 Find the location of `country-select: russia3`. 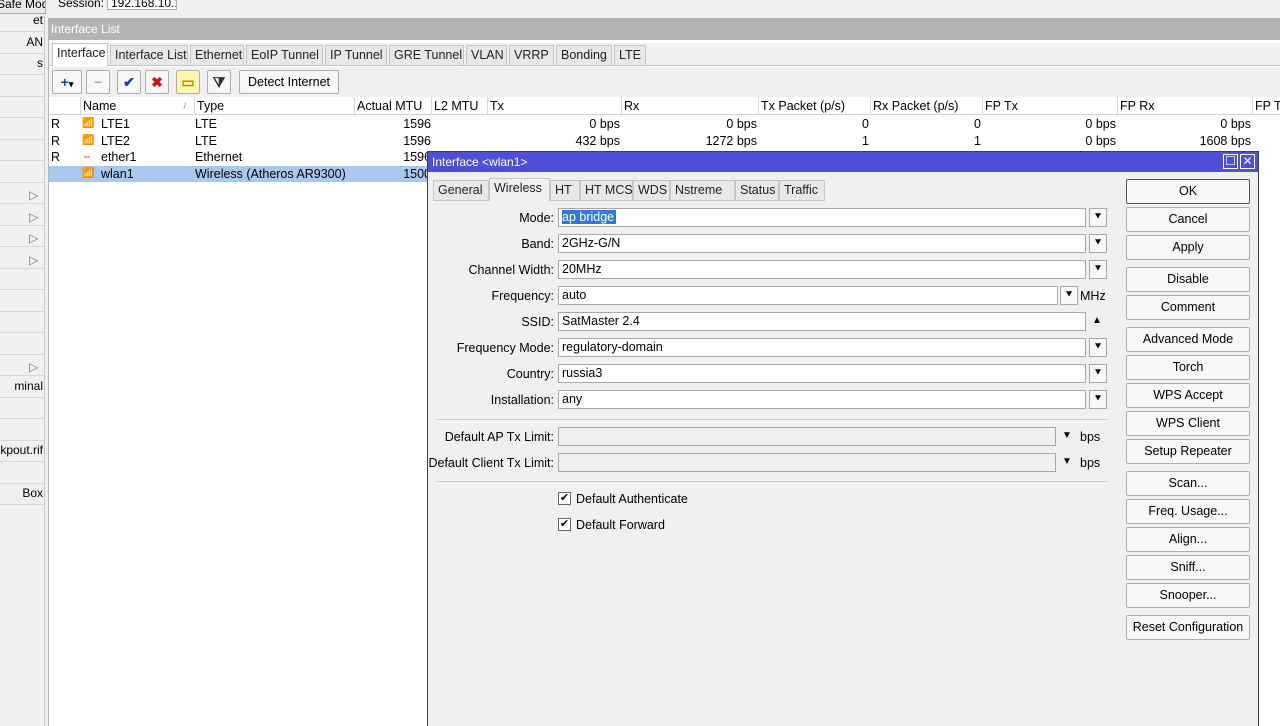

country-select: russia3 is located at coordinates (822, 373).